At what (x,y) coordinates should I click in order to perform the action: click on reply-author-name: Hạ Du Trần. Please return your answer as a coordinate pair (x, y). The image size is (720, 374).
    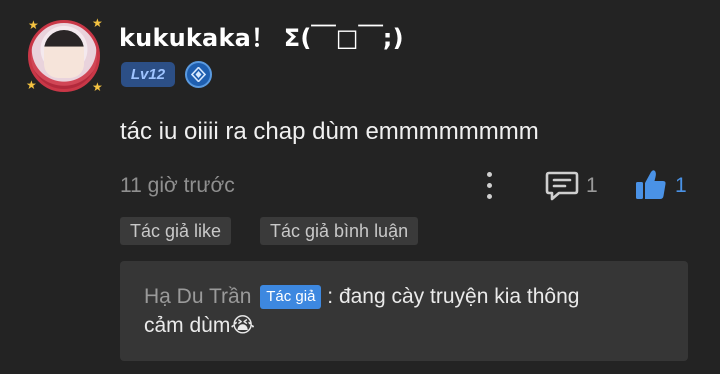
    Looking at the image, I should click on (197, 296).